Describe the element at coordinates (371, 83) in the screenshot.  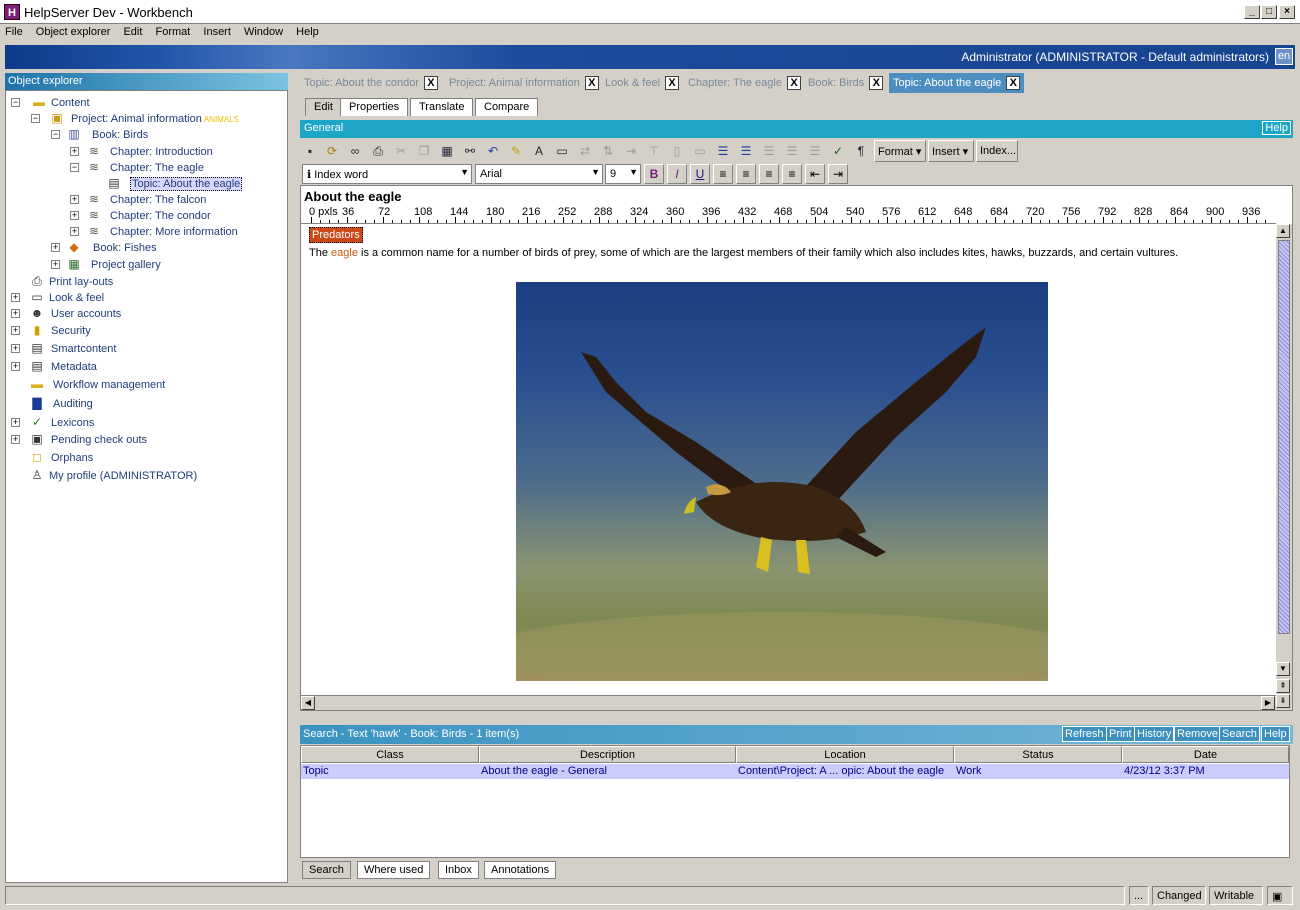
I see `doc-tab-condor: Topic: About the condor X` at that location.